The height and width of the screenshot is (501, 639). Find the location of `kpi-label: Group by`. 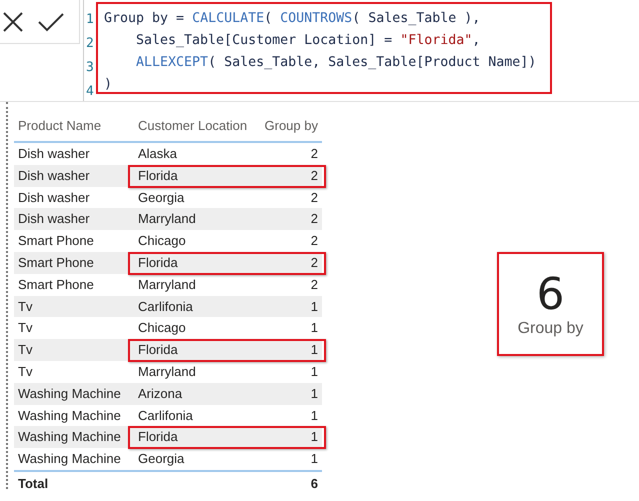

kpi-label: Group by is located at coordinates (551, 329).